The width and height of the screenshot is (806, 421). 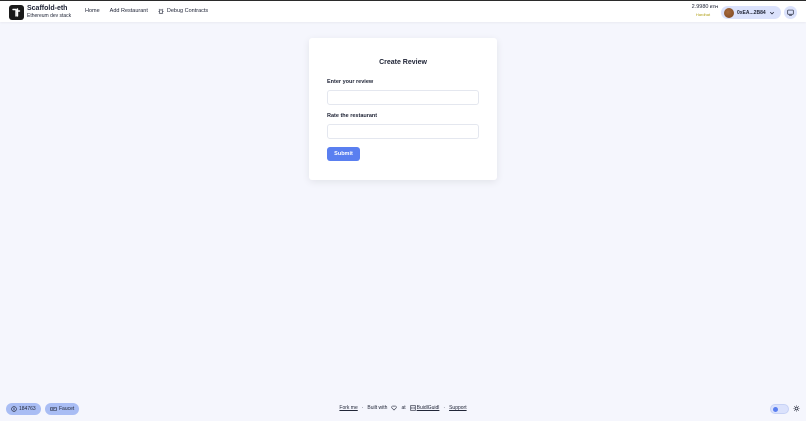 What do you see at coordinates (403, 97) in the screenshot?
I see `review-input` at bounding box center [403, 97].